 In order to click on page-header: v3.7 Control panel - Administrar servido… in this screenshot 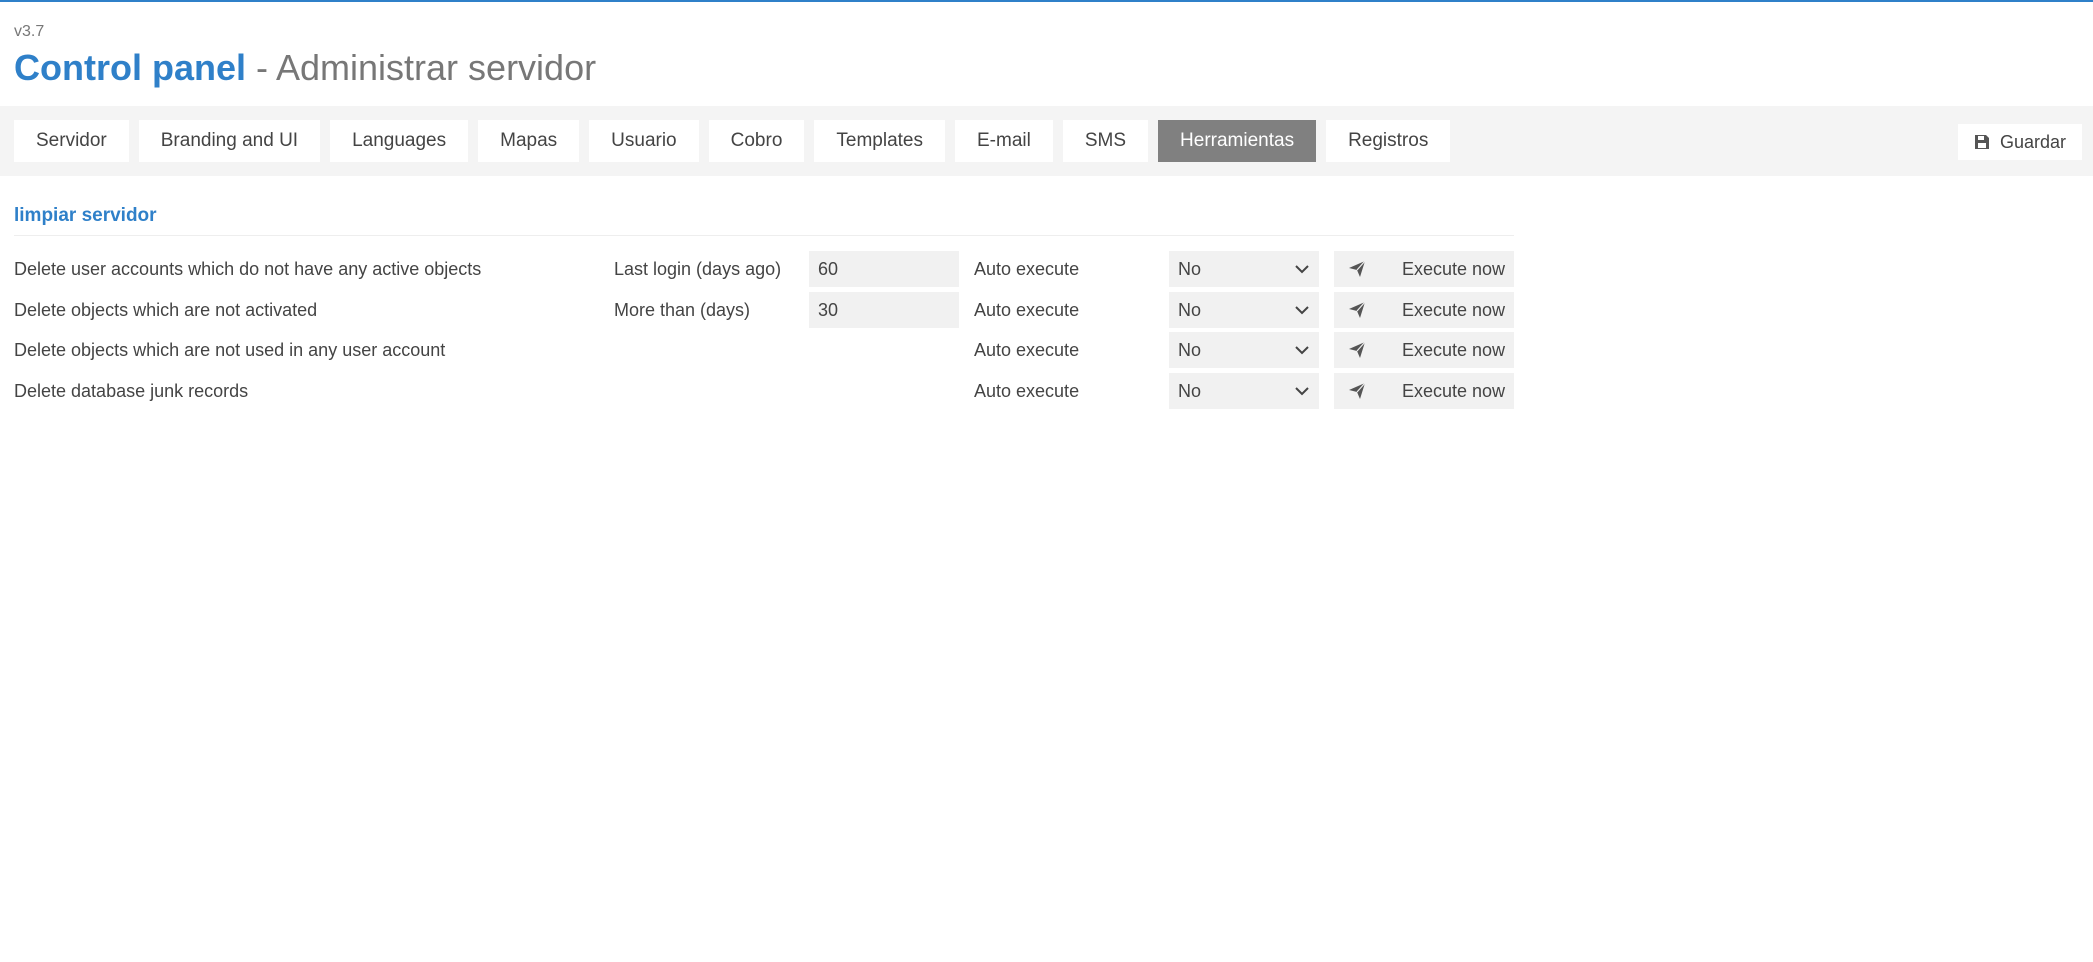, I will do `click(305, 56)`.